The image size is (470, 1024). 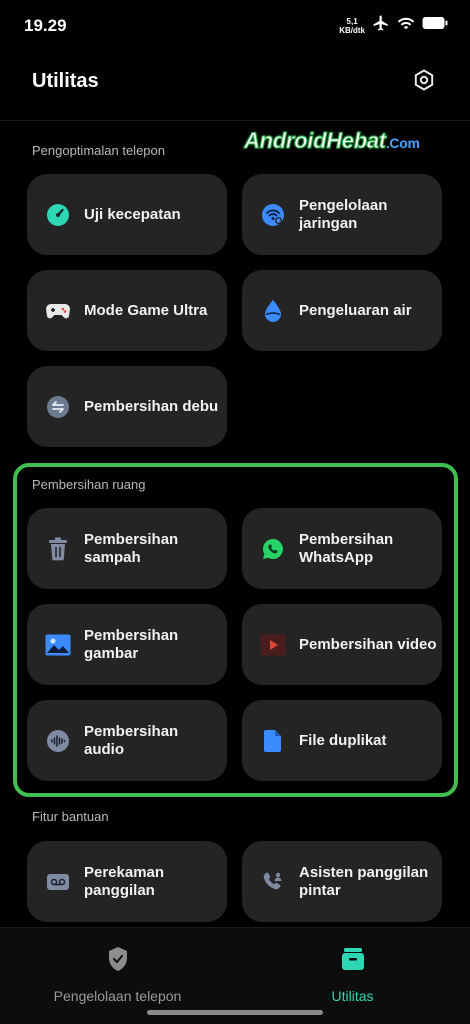 What do you see at coordinates (118, 961) in the screenshot?
I see `shield-check-icon` at bounding box center [118, 961].